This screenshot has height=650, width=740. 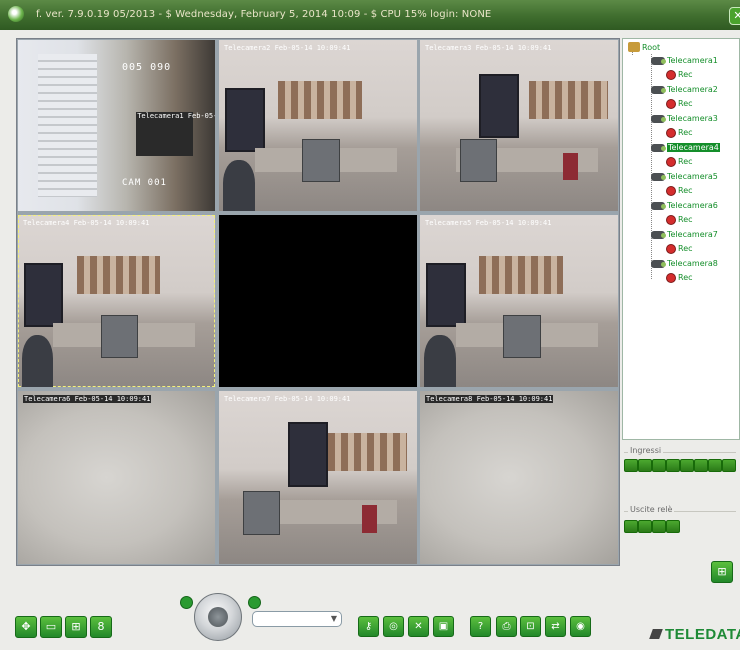 I want to click on snapshot-icon: ▣, so click(x=443, y=626).